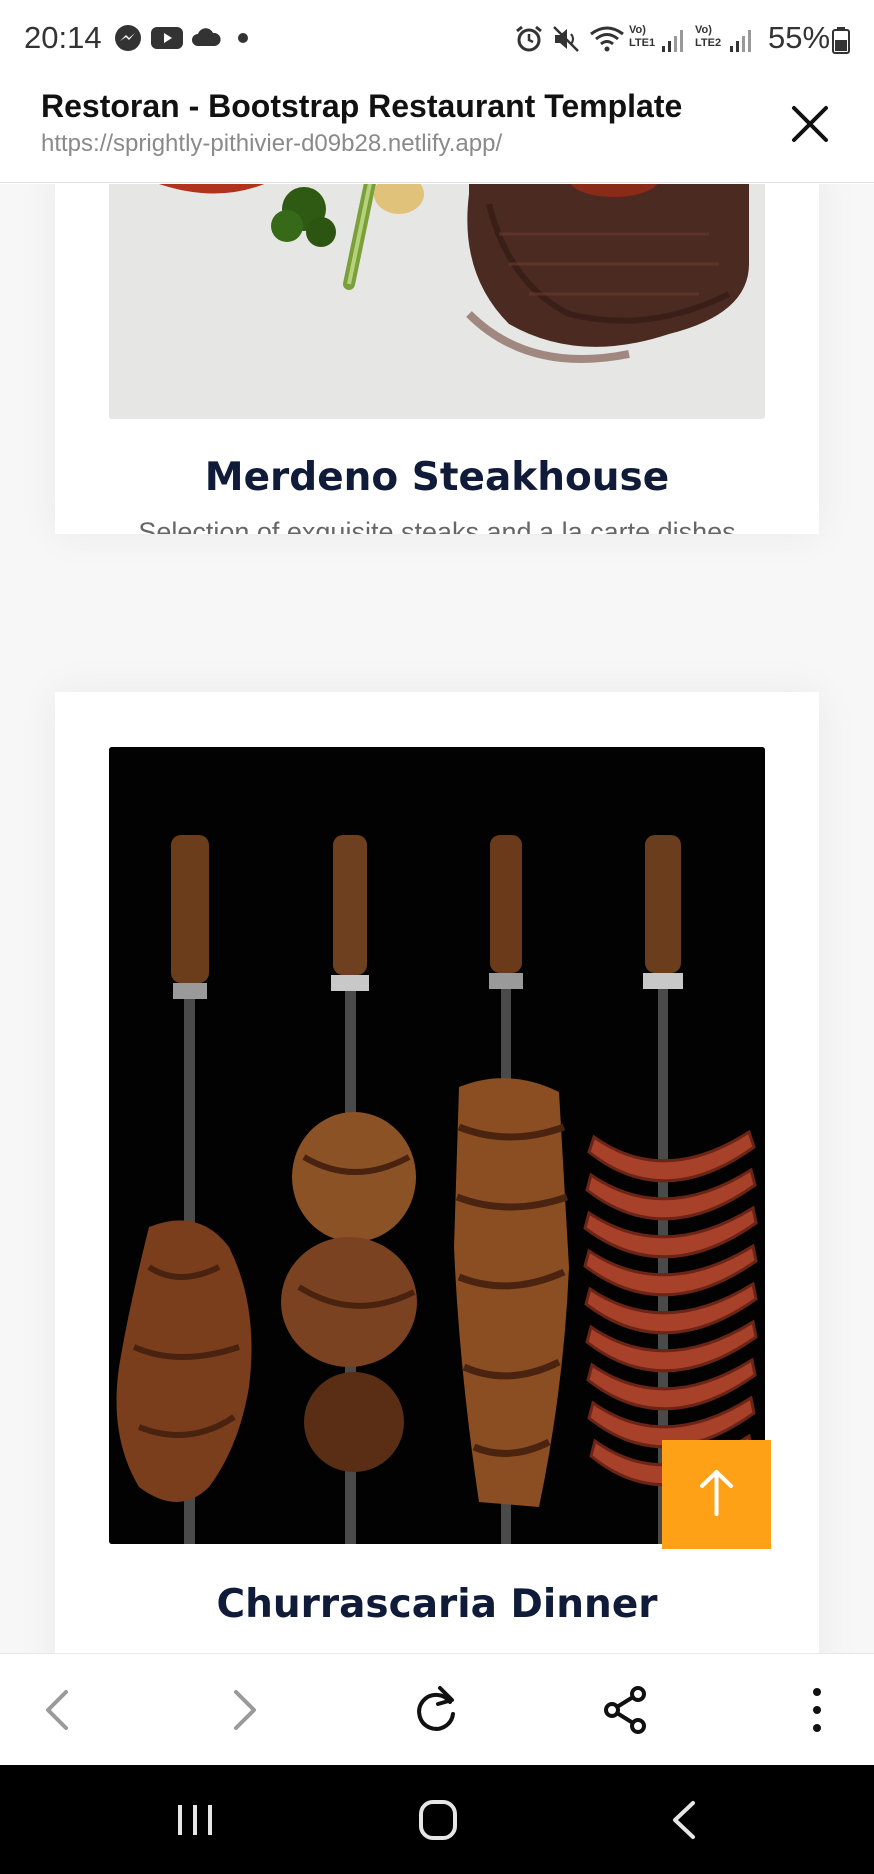 The image size is (874, 1874). Describe the element at coordinates (657, 40) in the screenshot. I see `signal-lte1-icon: Vo) LTE1` at that location.